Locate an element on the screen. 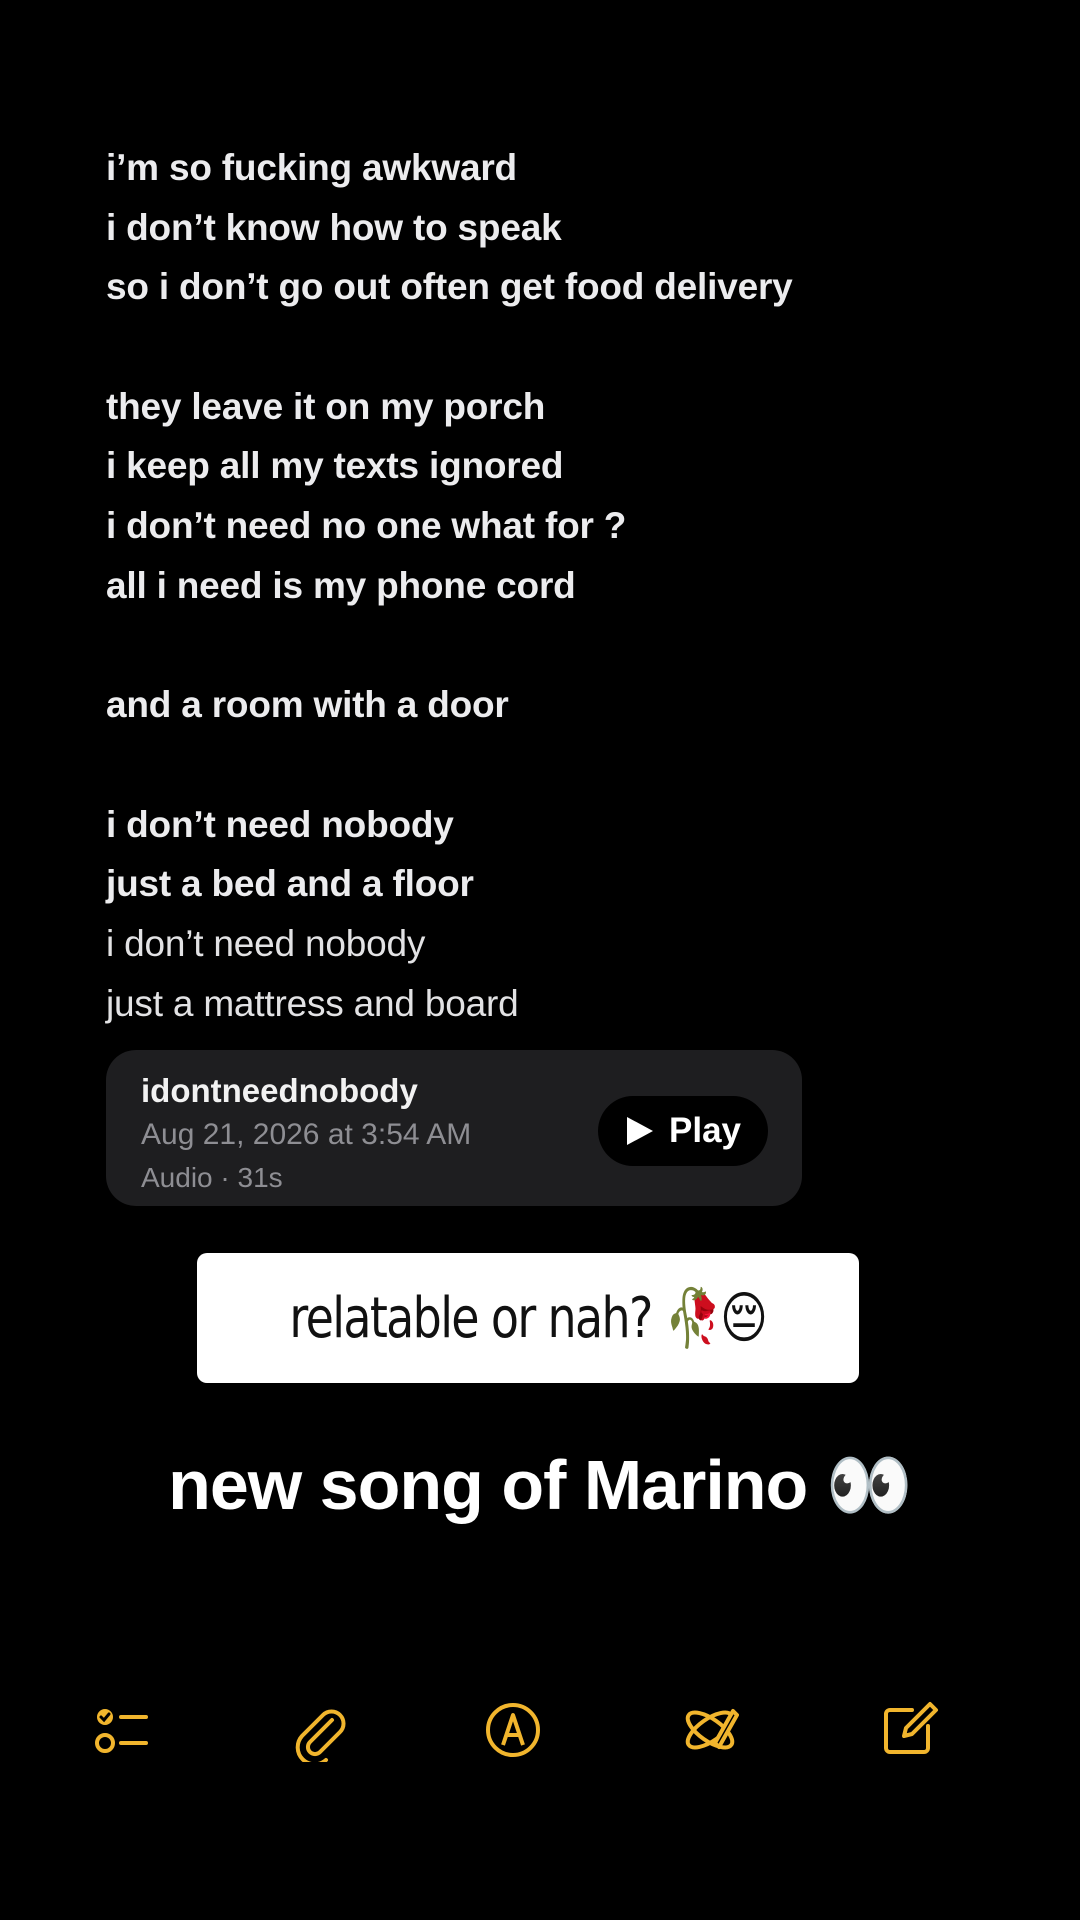 The height and width of the screenshot is (1920, 1080). writing-tools-button is located at coordinates (710, 1730).